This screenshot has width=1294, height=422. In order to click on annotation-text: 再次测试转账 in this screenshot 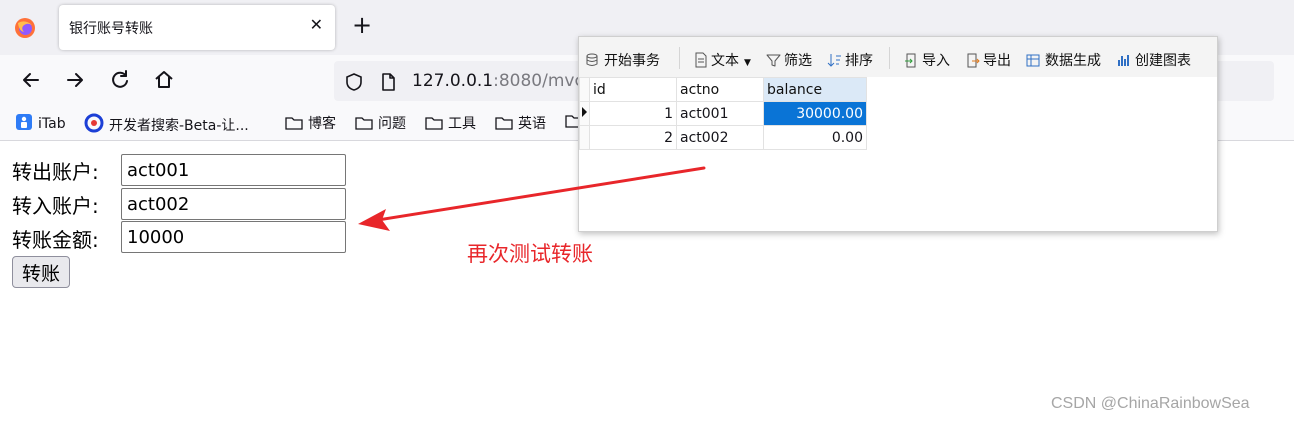, I will do `click(530, 254)`.